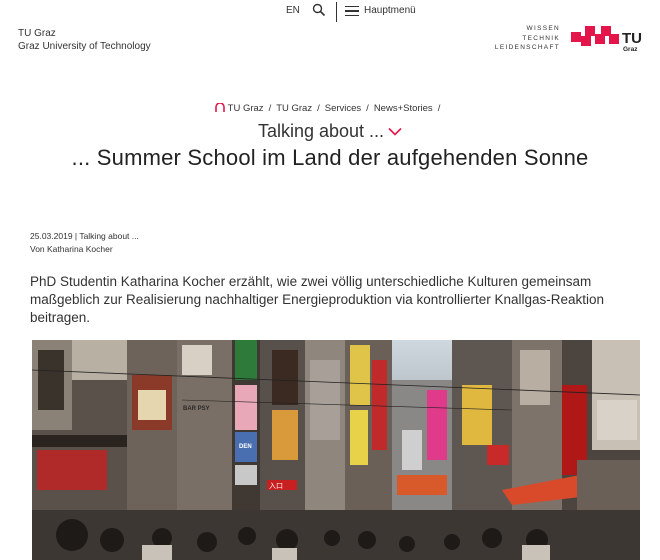 The width and height of the screenshot is (660, 560). I want to click on breadcrumb: TU Graz / TU Graz / Services / News+Stories /, so click(330, 108).